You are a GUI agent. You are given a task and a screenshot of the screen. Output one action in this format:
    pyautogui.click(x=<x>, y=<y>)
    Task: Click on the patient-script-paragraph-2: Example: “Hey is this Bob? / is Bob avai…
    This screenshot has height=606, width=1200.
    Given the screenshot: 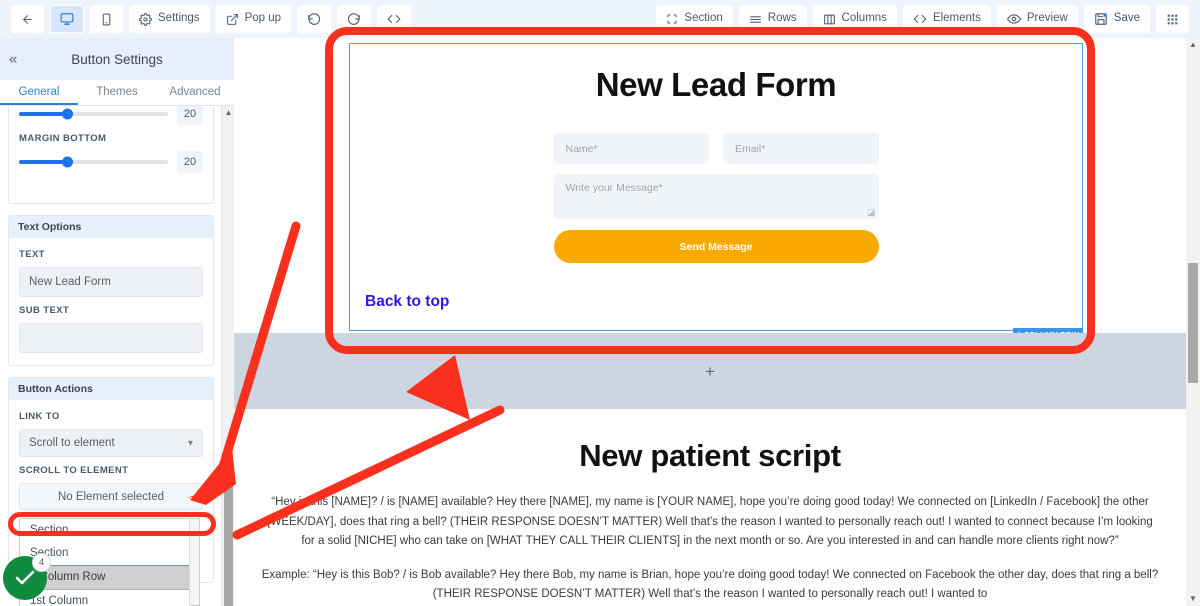 What is the action you would take?
    pyautogui.click(x=710, y=584)
    